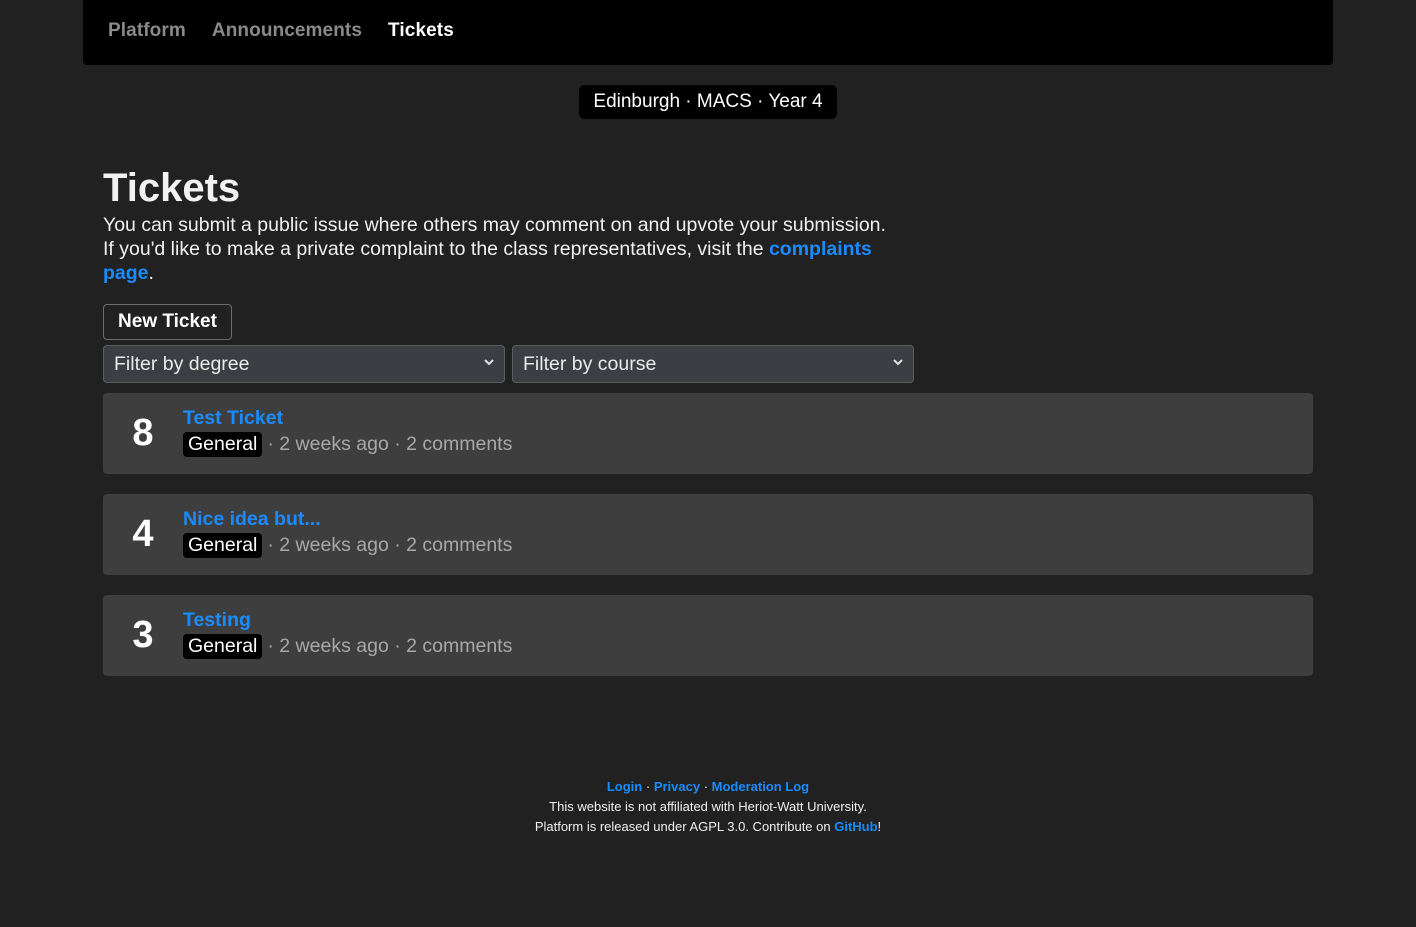 The height and width of the screenshot is (927, 1416). Describe the element at coordinates (304, 364) in the screenshot. I see `degree-filter-select: Filter by degree` at that location.